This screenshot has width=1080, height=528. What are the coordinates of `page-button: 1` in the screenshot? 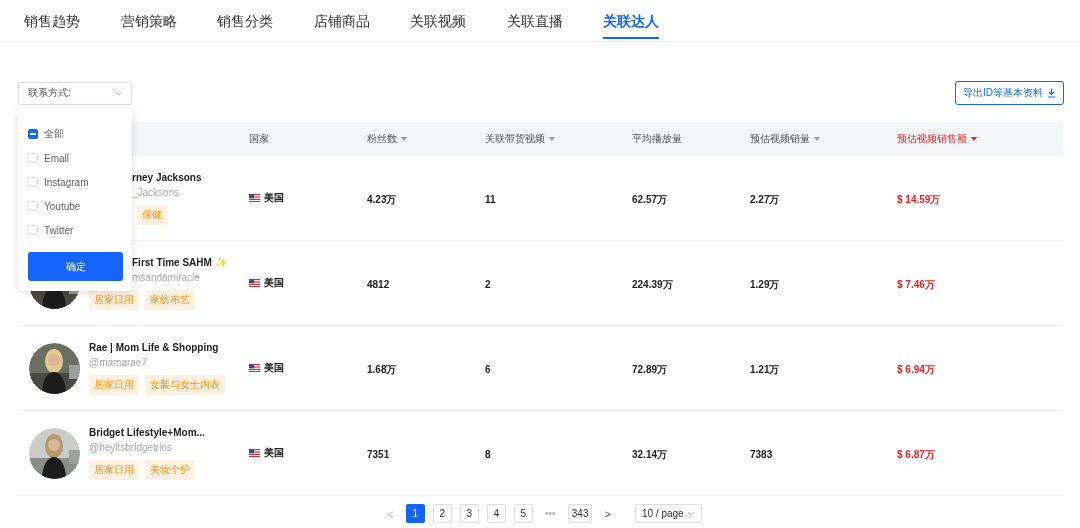 It's located at (415, 513).